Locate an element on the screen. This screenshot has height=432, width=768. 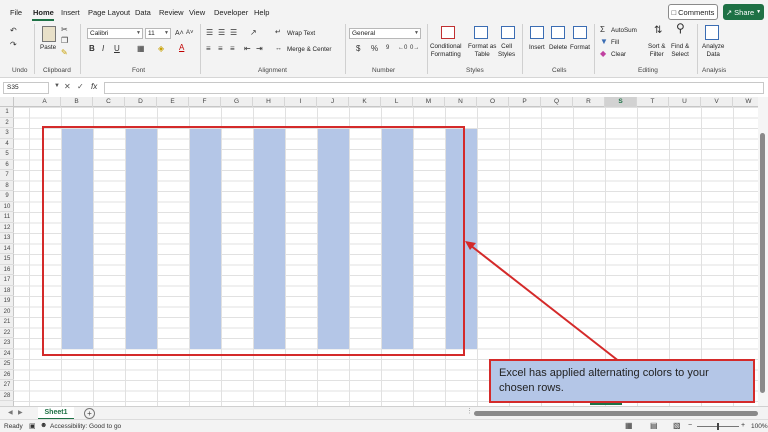
font-color-icon: A is located at coordinates (181, 47).